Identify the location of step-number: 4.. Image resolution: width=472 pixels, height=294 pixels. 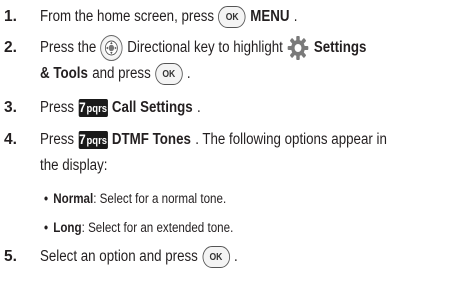
(10, 139).